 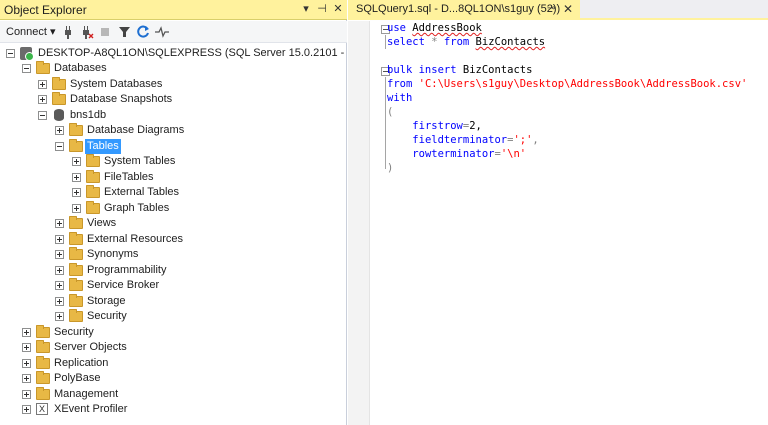 I want to click on tab-pin-icon: ⊸, so click(x=551, y=8).